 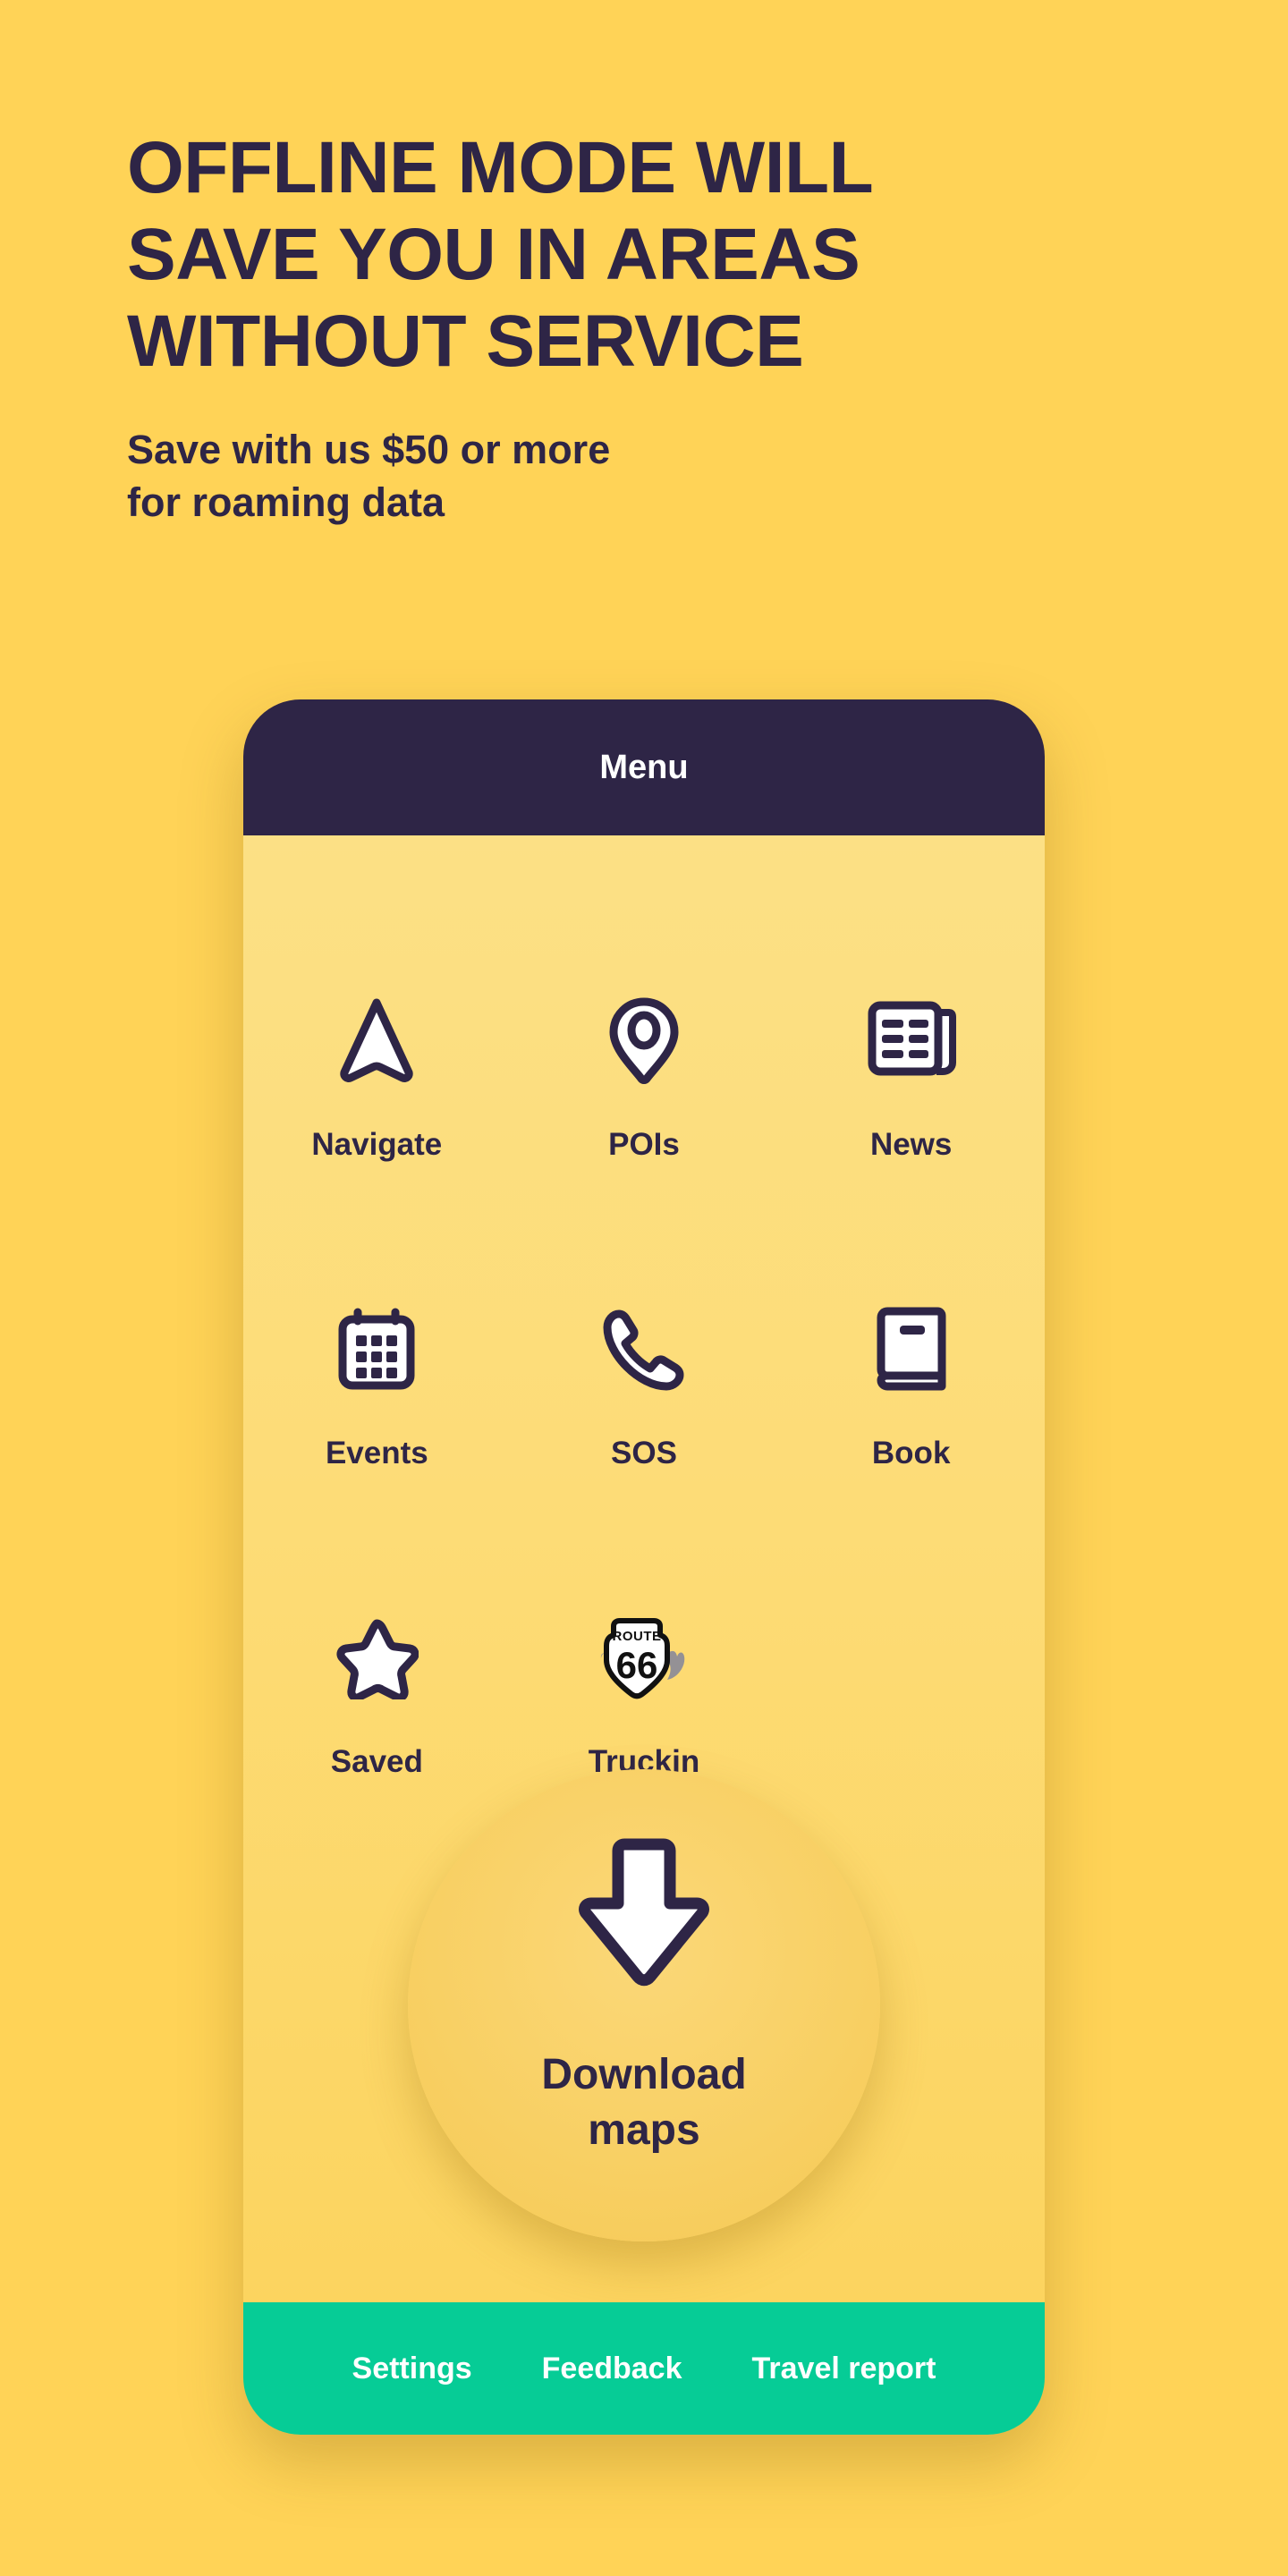 What do you see at coordinates (911, 1452) in the screenshot?
I see `menu-item-label: Book` at bounding box center [911, 1452].